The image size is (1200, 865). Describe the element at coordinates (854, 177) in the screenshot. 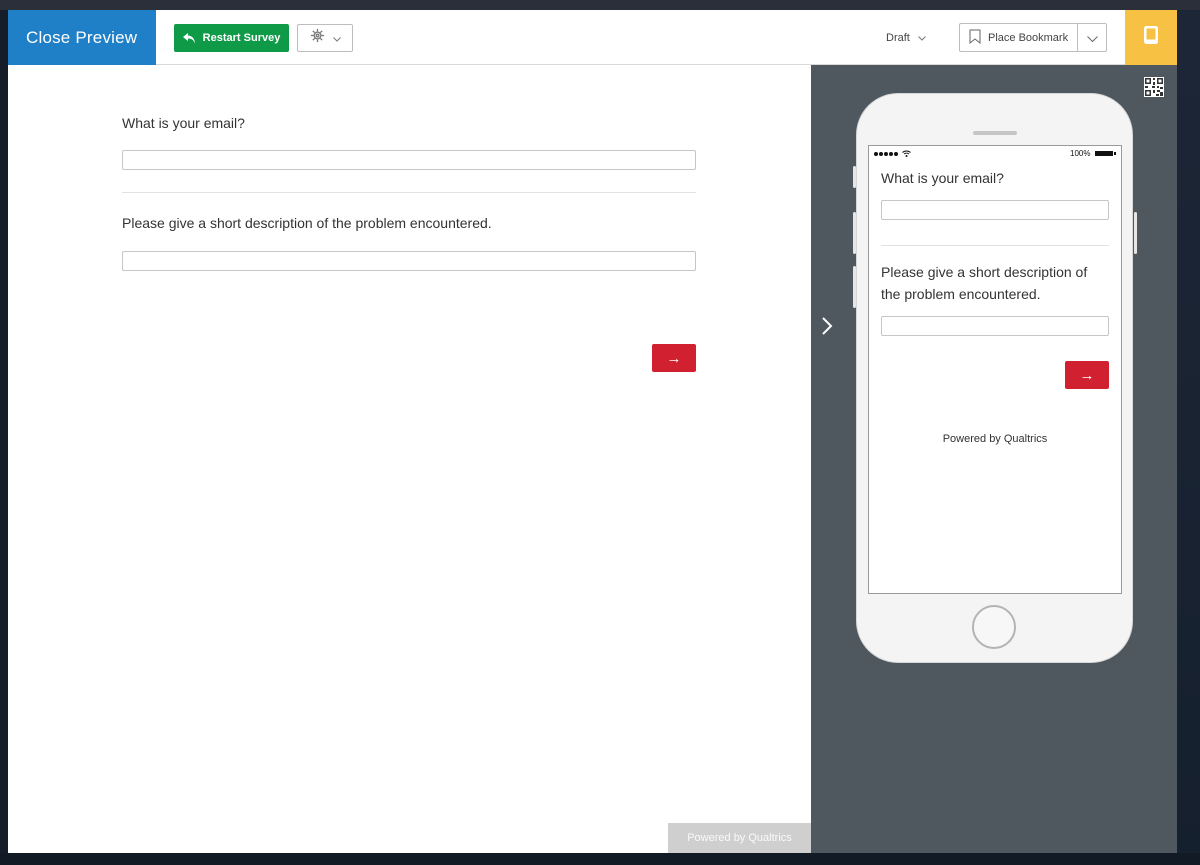

I see `phone-mute-switch` at that location.